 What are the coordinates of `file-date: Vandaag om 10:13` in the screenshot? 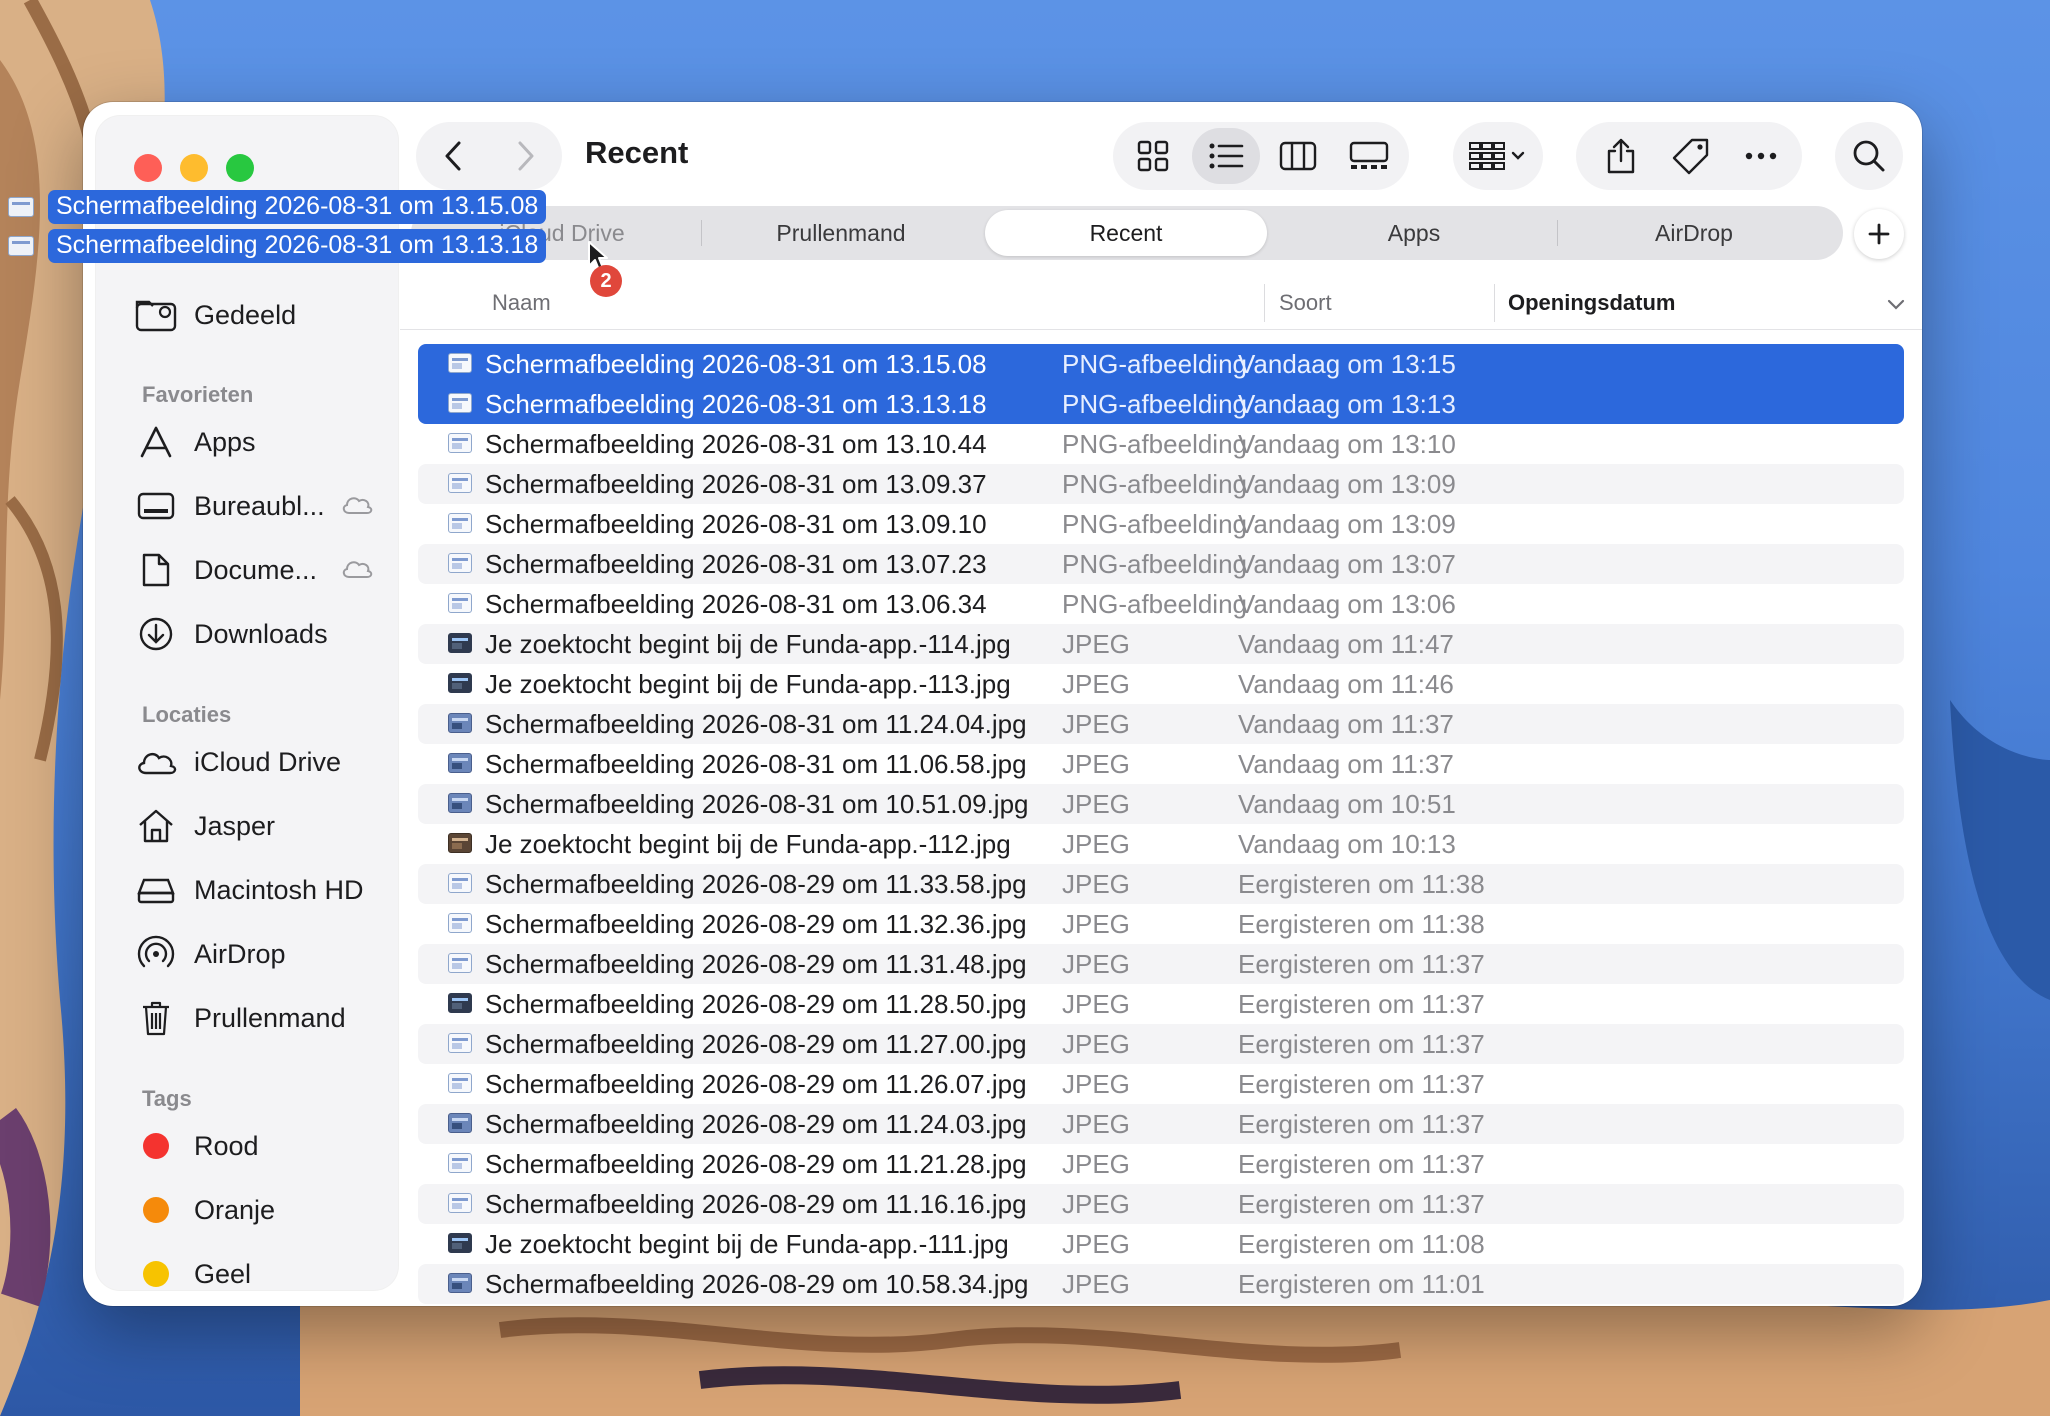 It's located at (1347, 843).